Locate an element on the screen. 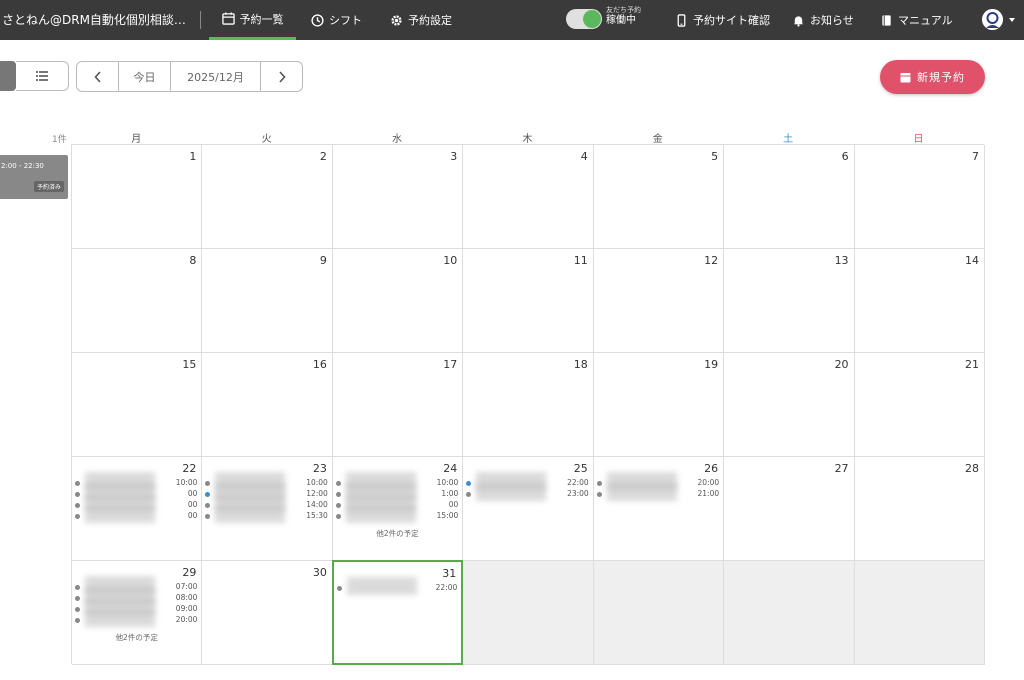 Image resolution: width=1024 pixels, height=680 pixels. calendar-day-cell: 9 is located at coordinates (267, 301).